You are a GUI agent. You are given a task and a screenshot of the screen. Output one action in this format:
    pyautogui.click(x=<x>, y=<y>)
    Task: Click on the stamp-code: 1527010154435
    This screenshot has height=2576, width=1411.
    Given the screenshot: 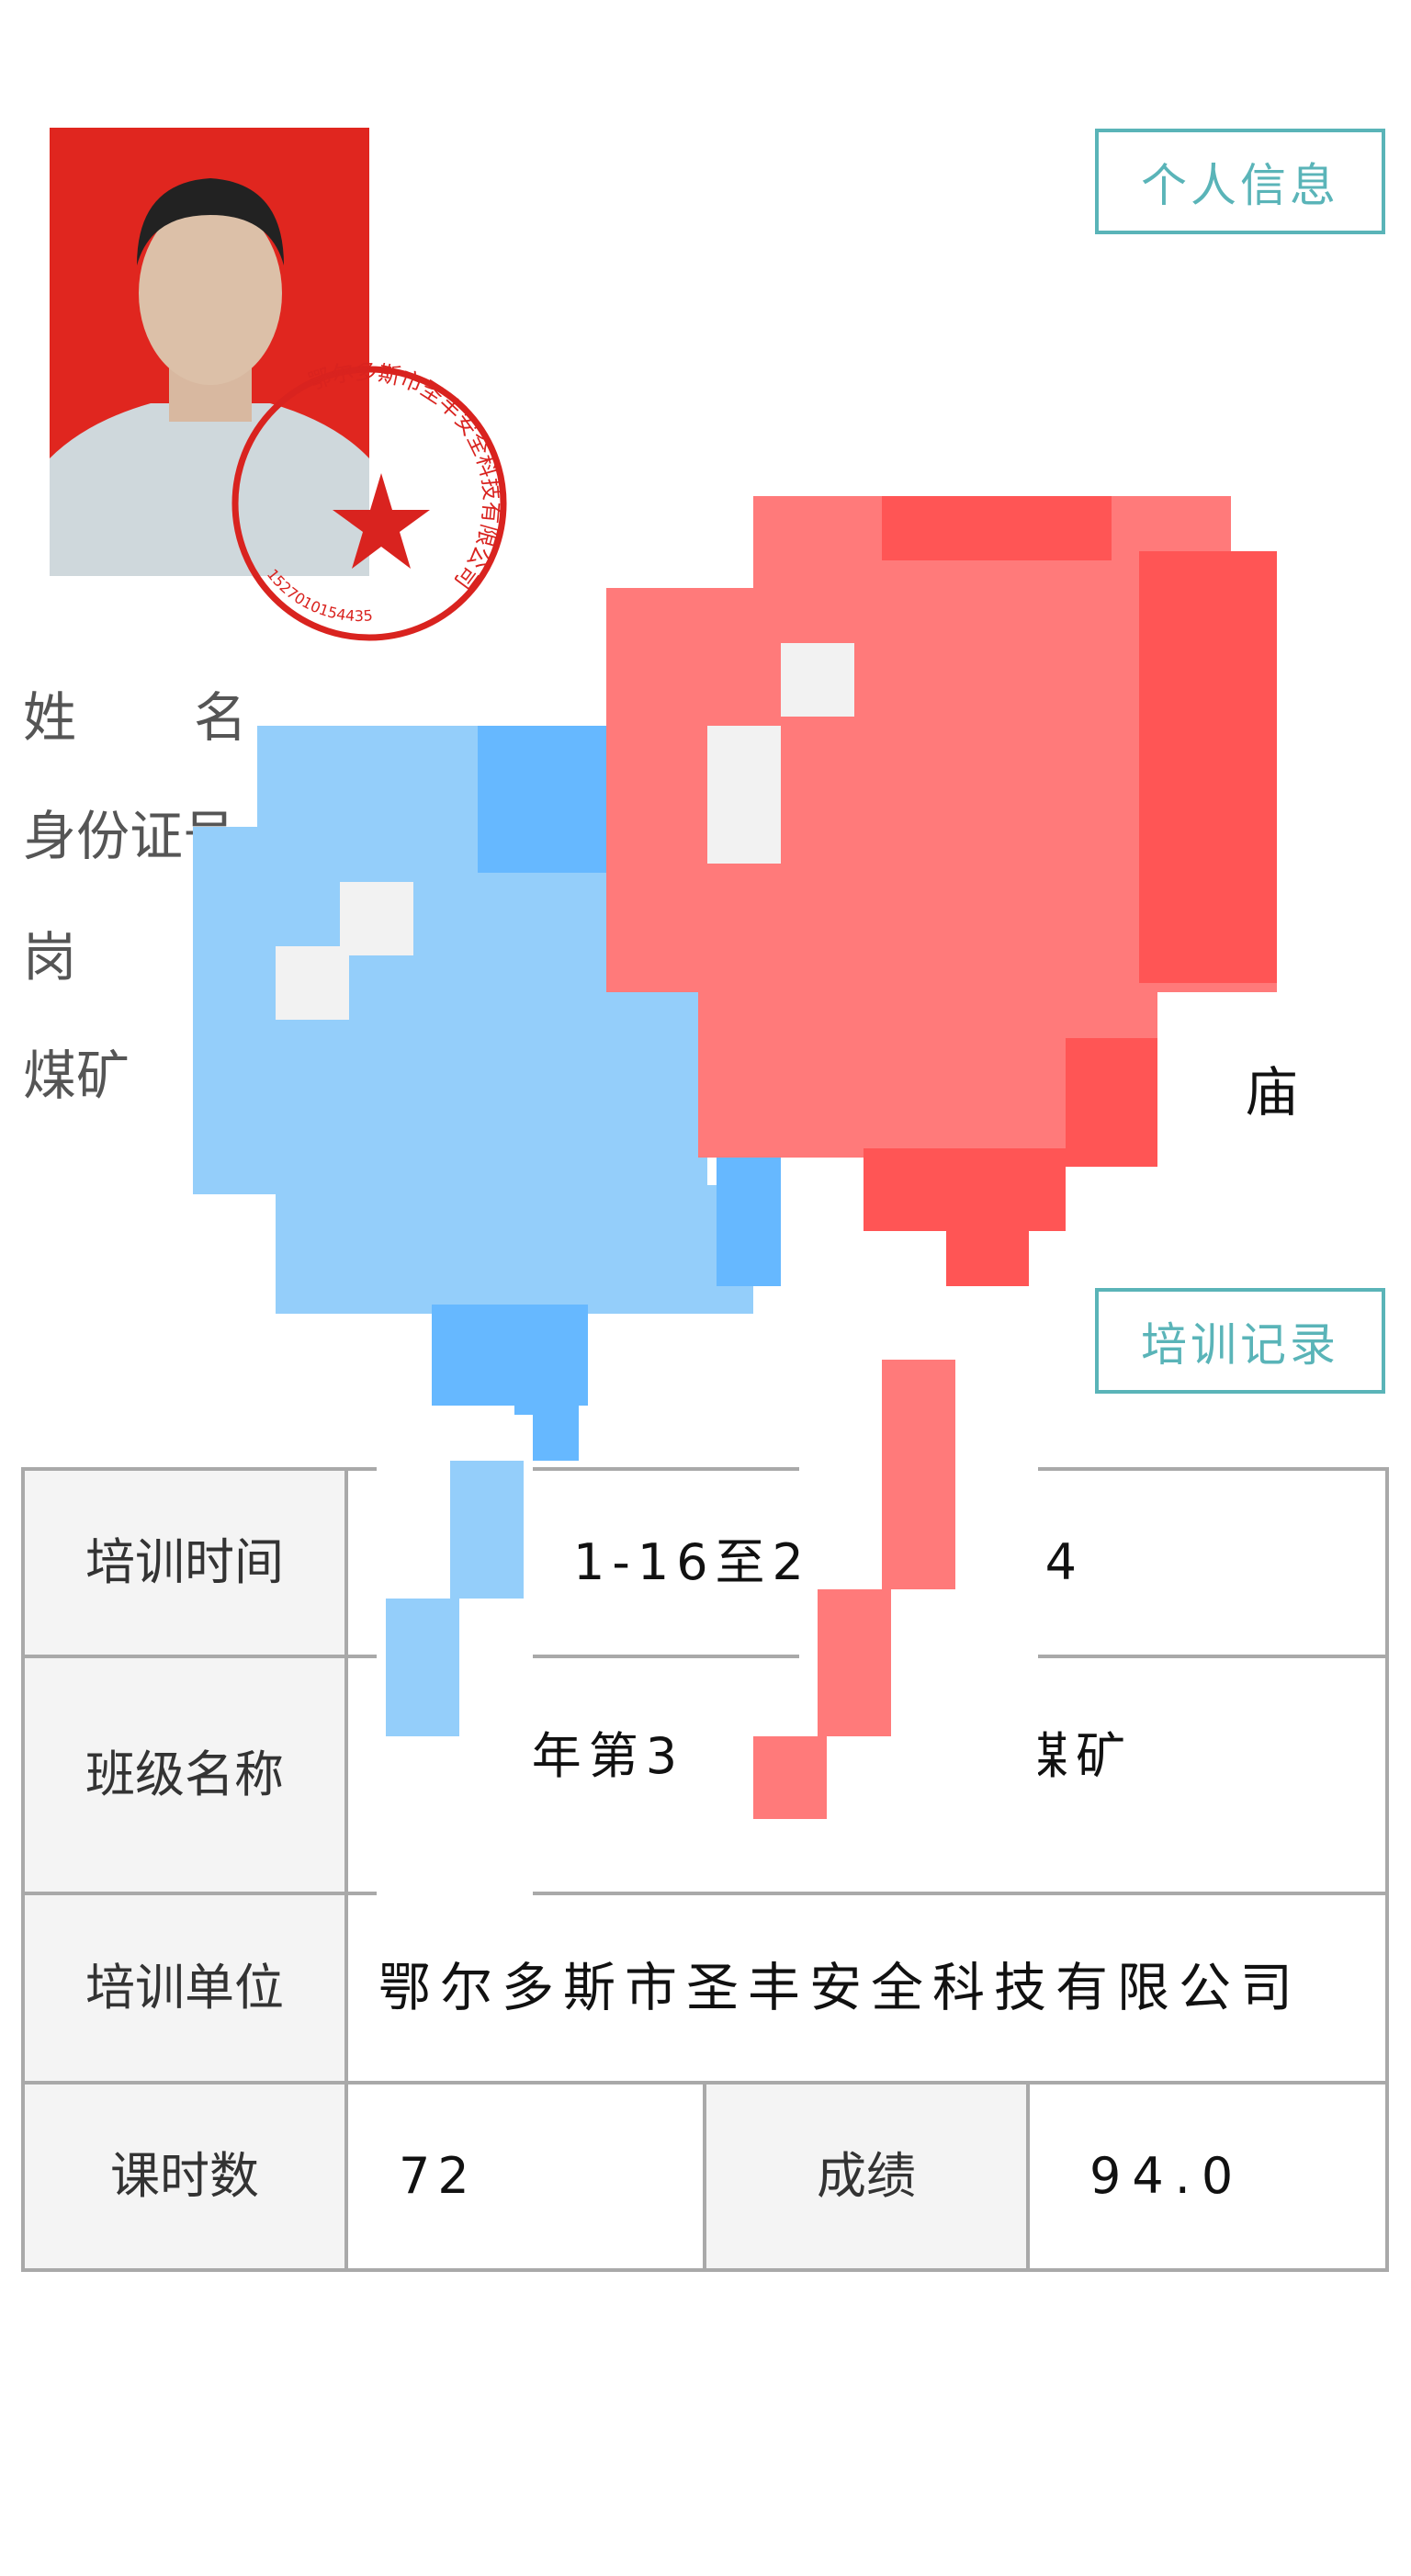 What is the action you would take?
    pyautogui.click(x=319, y=595)
    